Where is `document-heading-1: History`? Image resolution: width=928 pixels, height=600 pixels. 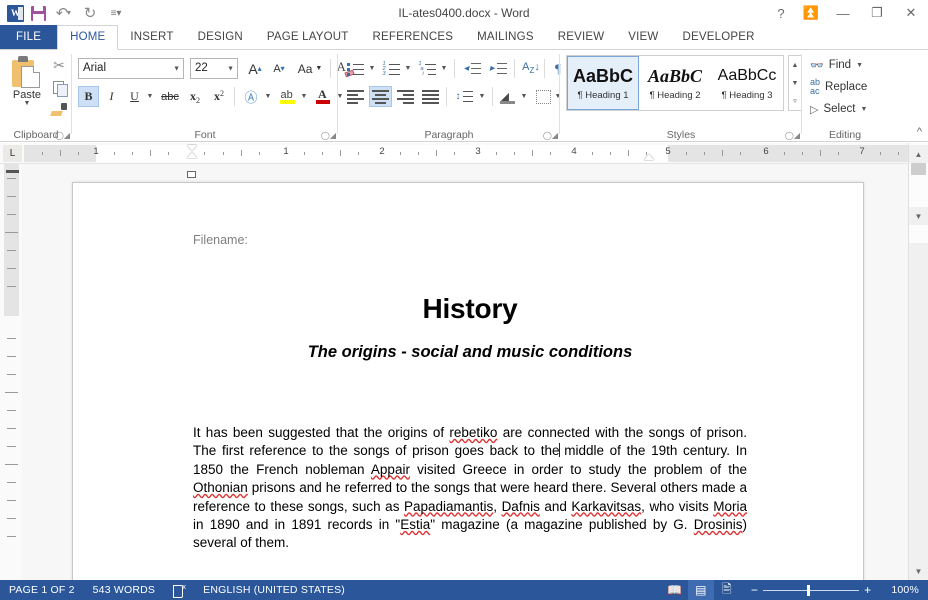 document-heading-1: History is located at coordinates (470, 309).